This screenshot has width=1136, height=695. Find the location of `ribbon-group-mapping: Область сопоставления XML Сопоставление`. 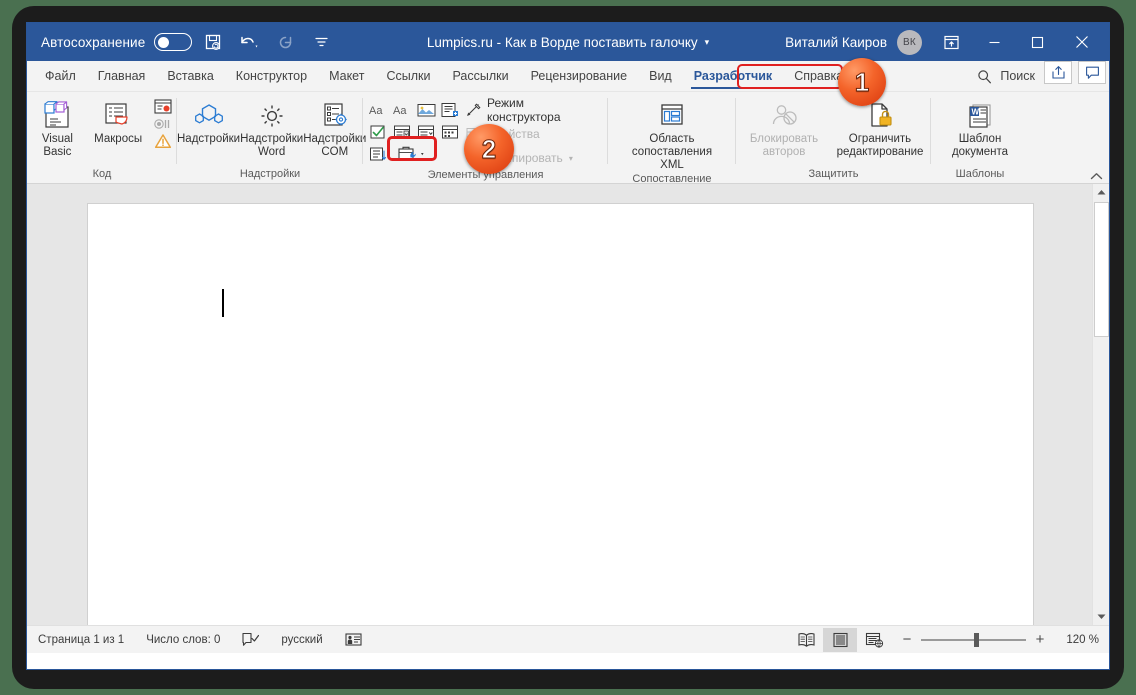

ribbon-group-mapping: Область сопоставления XML Сопоставление is located at coordinates (672, 138).